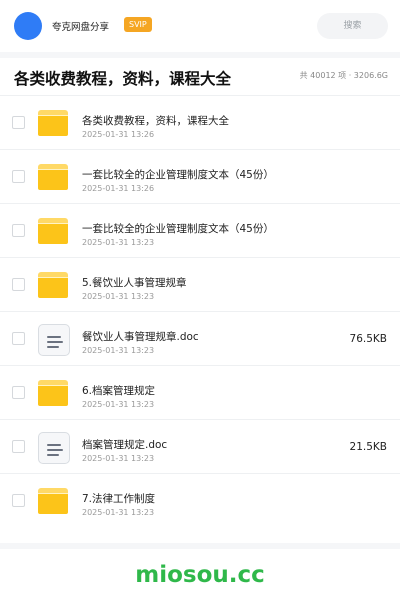 The height and width of the screenshot is (600, 400). Describe the element at coordinates (200, 575) in the screenshot. I see `watermark-text: miosou.cc` at that location.